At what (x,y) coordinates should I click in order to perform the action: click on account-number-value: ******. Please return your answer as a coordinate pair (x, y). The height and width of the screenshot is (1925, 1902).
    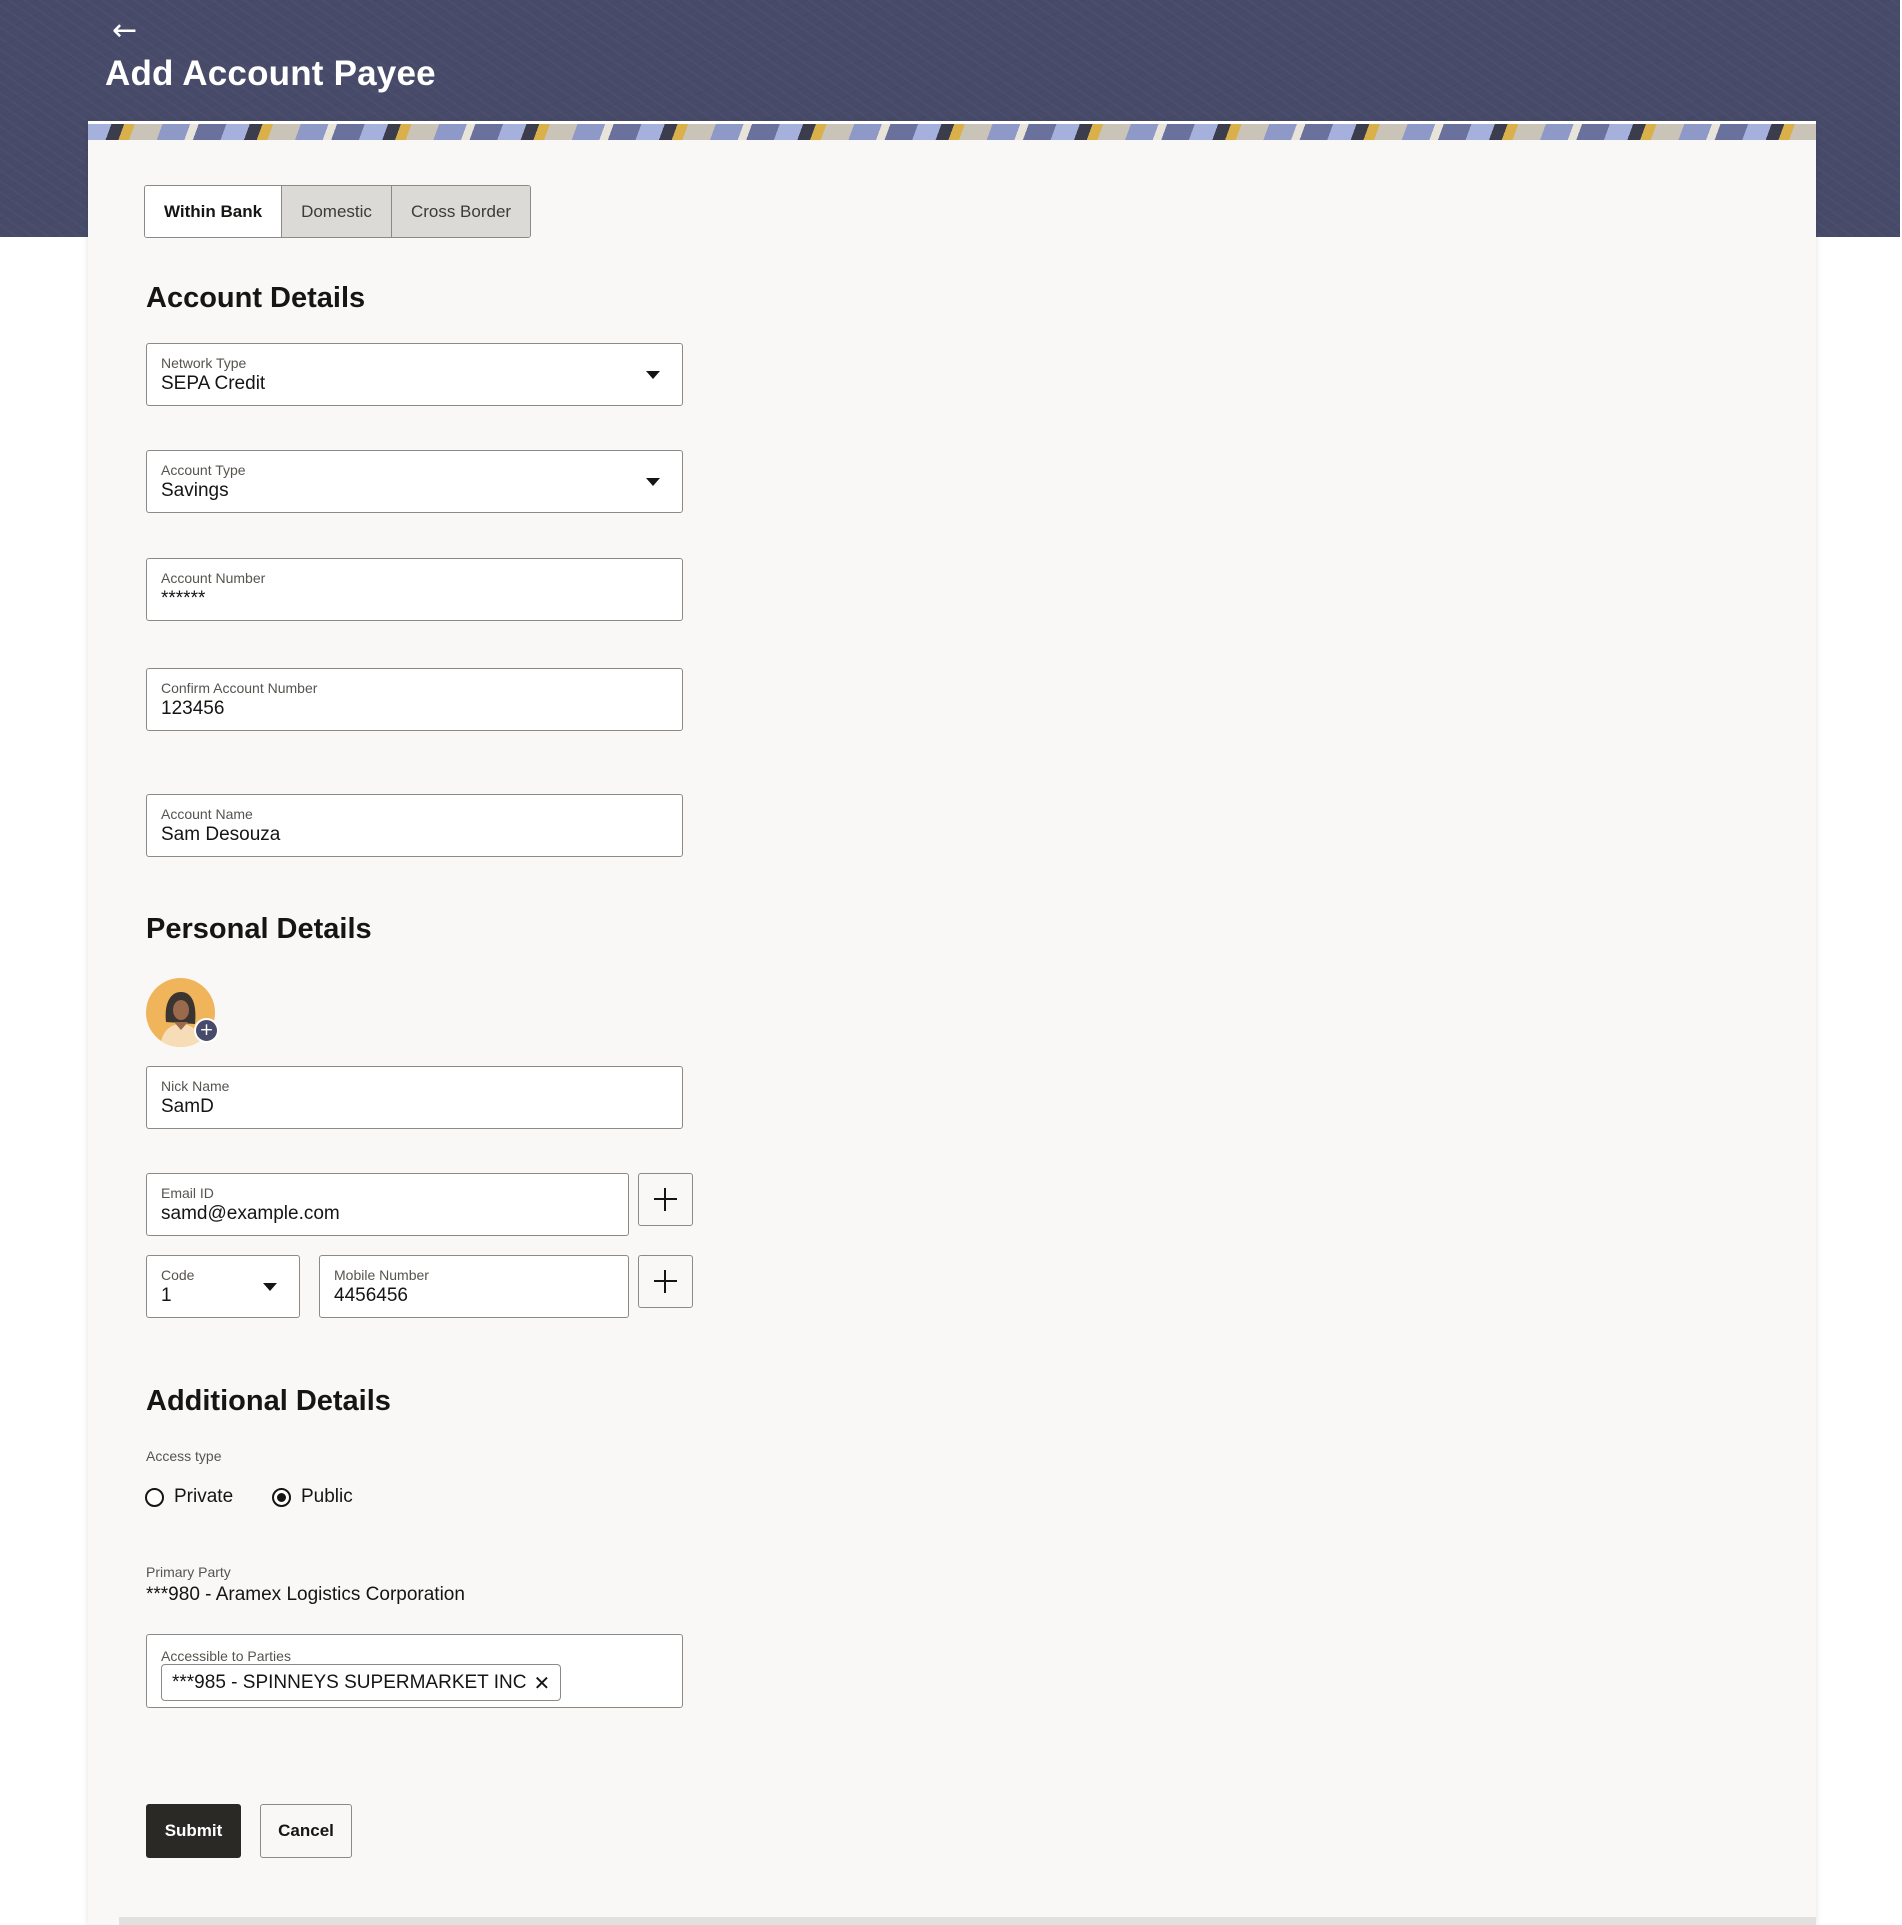
    Looking at the image, I should click on (183, 598).